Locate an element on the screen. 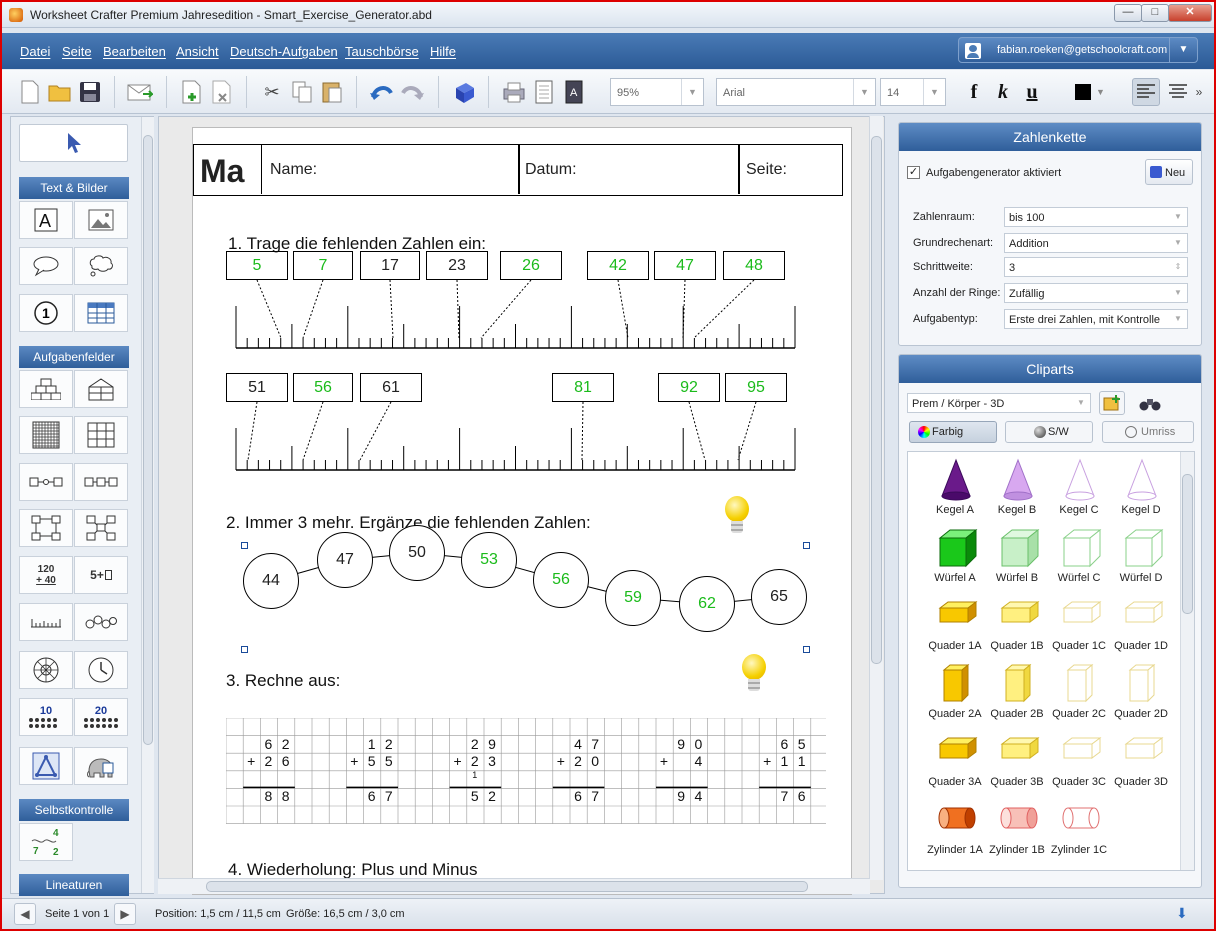 The width and height of the screenshot is (1216, 931). menu-hilfe: Hilfe is located at coordinates (443, 51).